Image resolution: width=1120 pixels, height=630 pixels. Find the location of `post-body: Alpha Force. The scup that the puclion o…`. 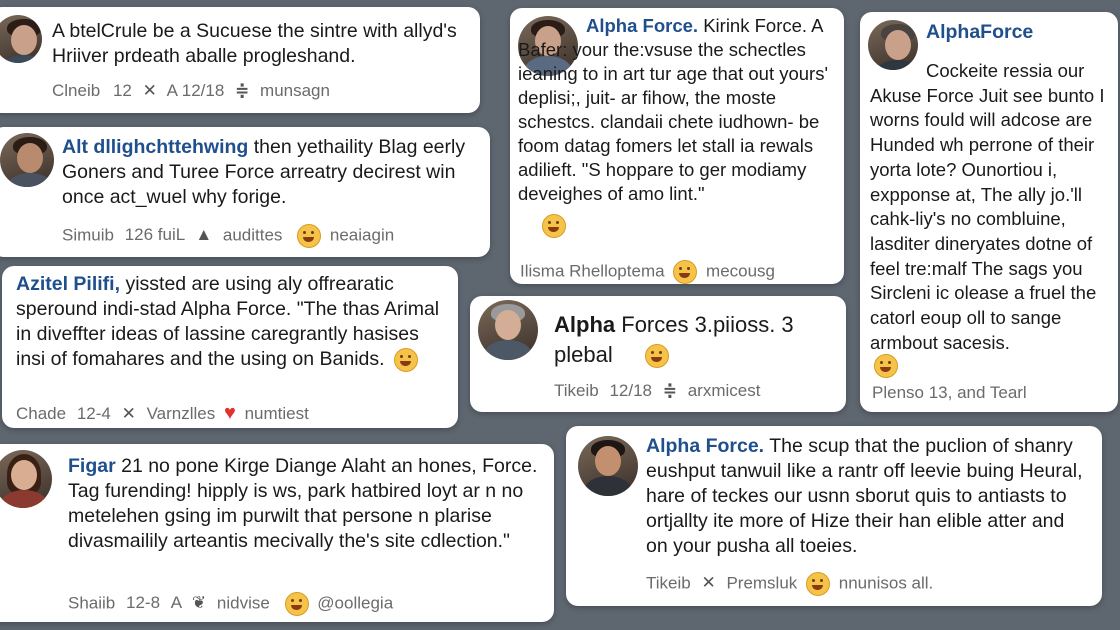

post-body: Alpha Force. The scup that the puclion o… is located at coordinates (866, 496).